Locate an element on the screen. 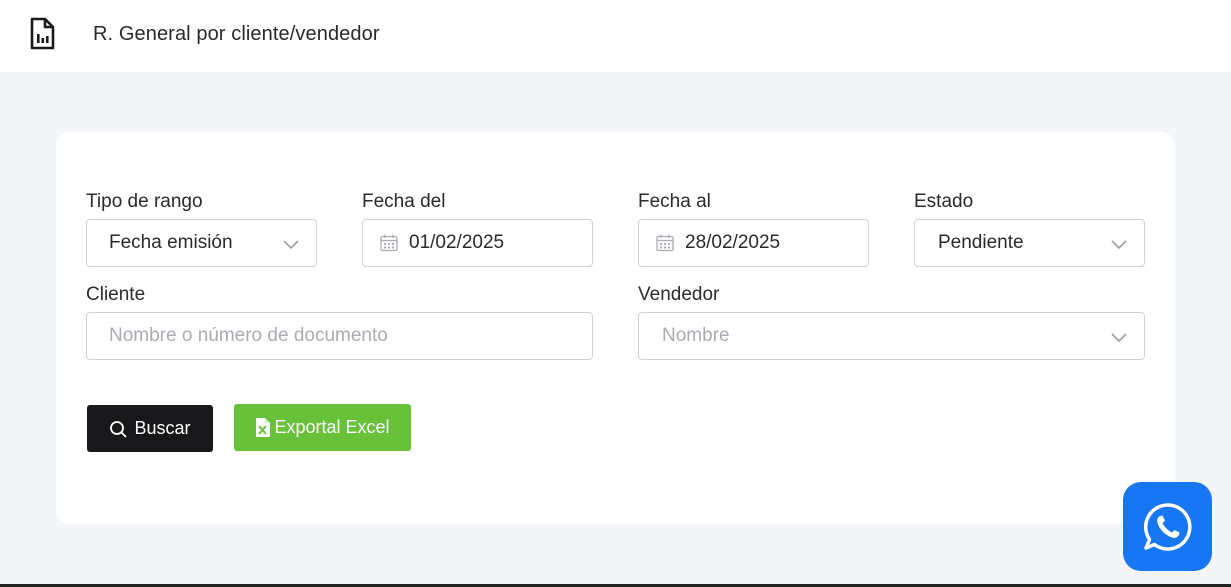 This screenshot has width=1231, height=587. export-excel-button: Exportal Excel is located at coordinates (322, 427).